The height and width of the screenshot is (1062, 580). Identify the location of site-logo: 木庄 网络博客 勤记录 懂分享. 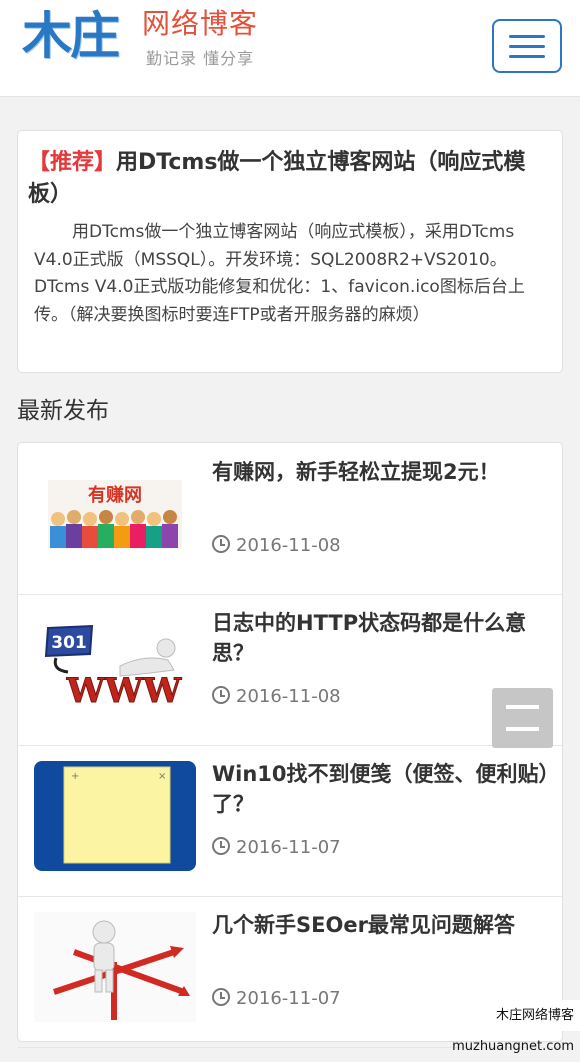
(151, 41).